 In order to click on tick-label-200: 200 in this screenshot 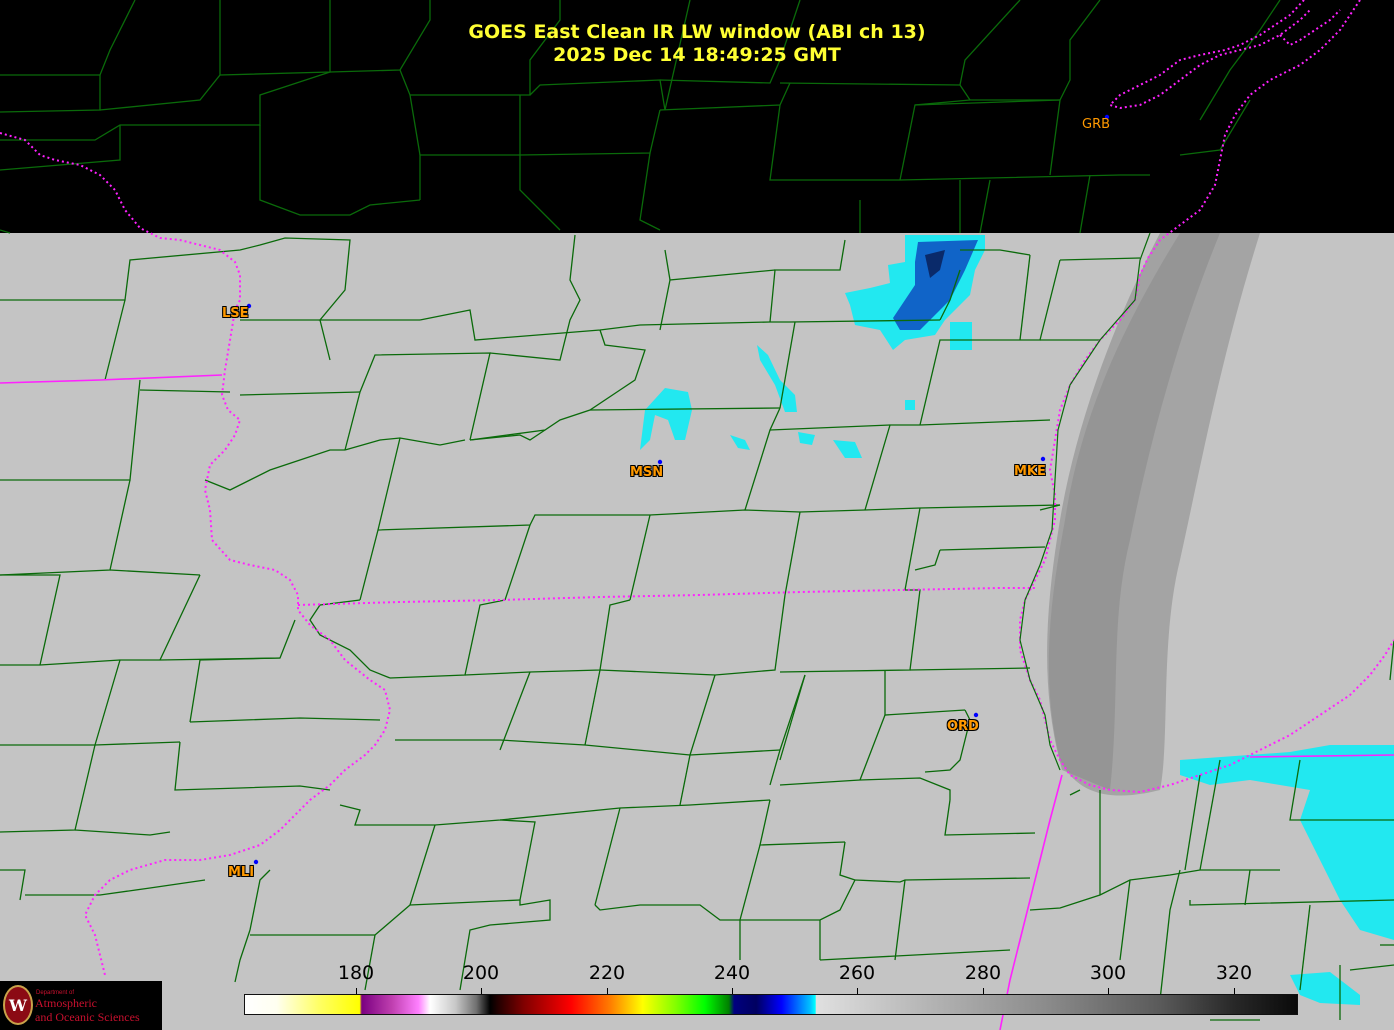, I will do `click(481, 973)`.